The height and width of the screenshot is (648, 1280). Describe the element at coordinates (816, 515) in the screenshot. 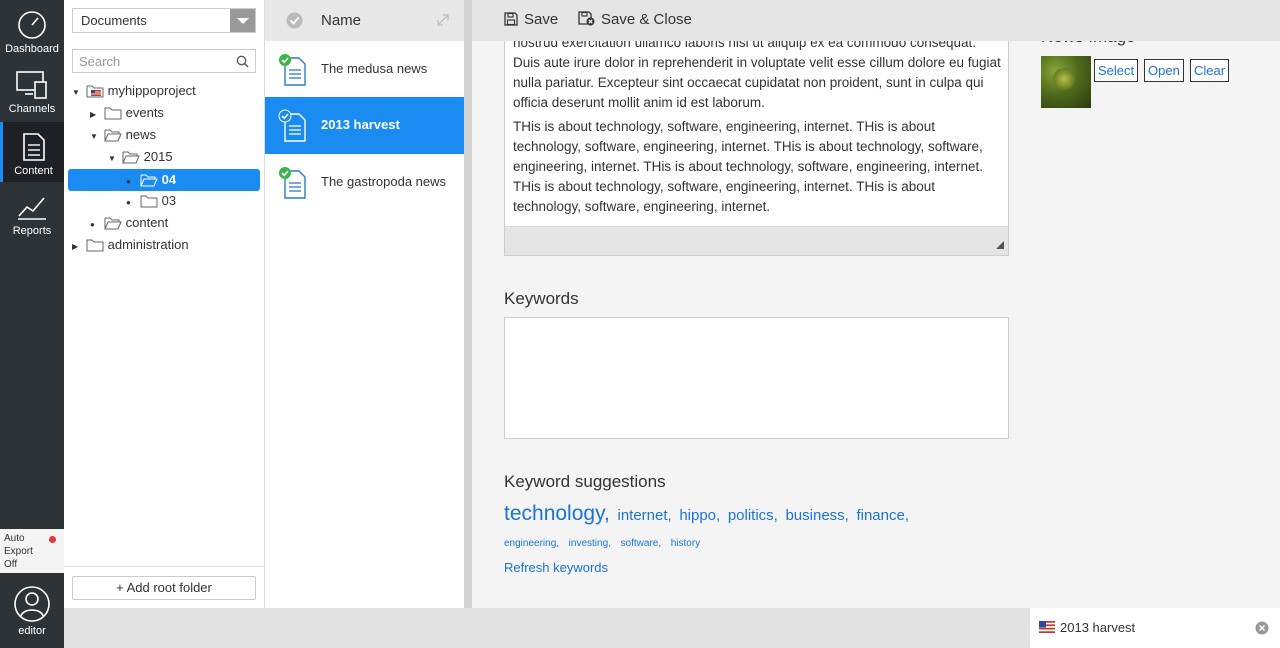

I see `keyword-suggestion: business,` at that location.